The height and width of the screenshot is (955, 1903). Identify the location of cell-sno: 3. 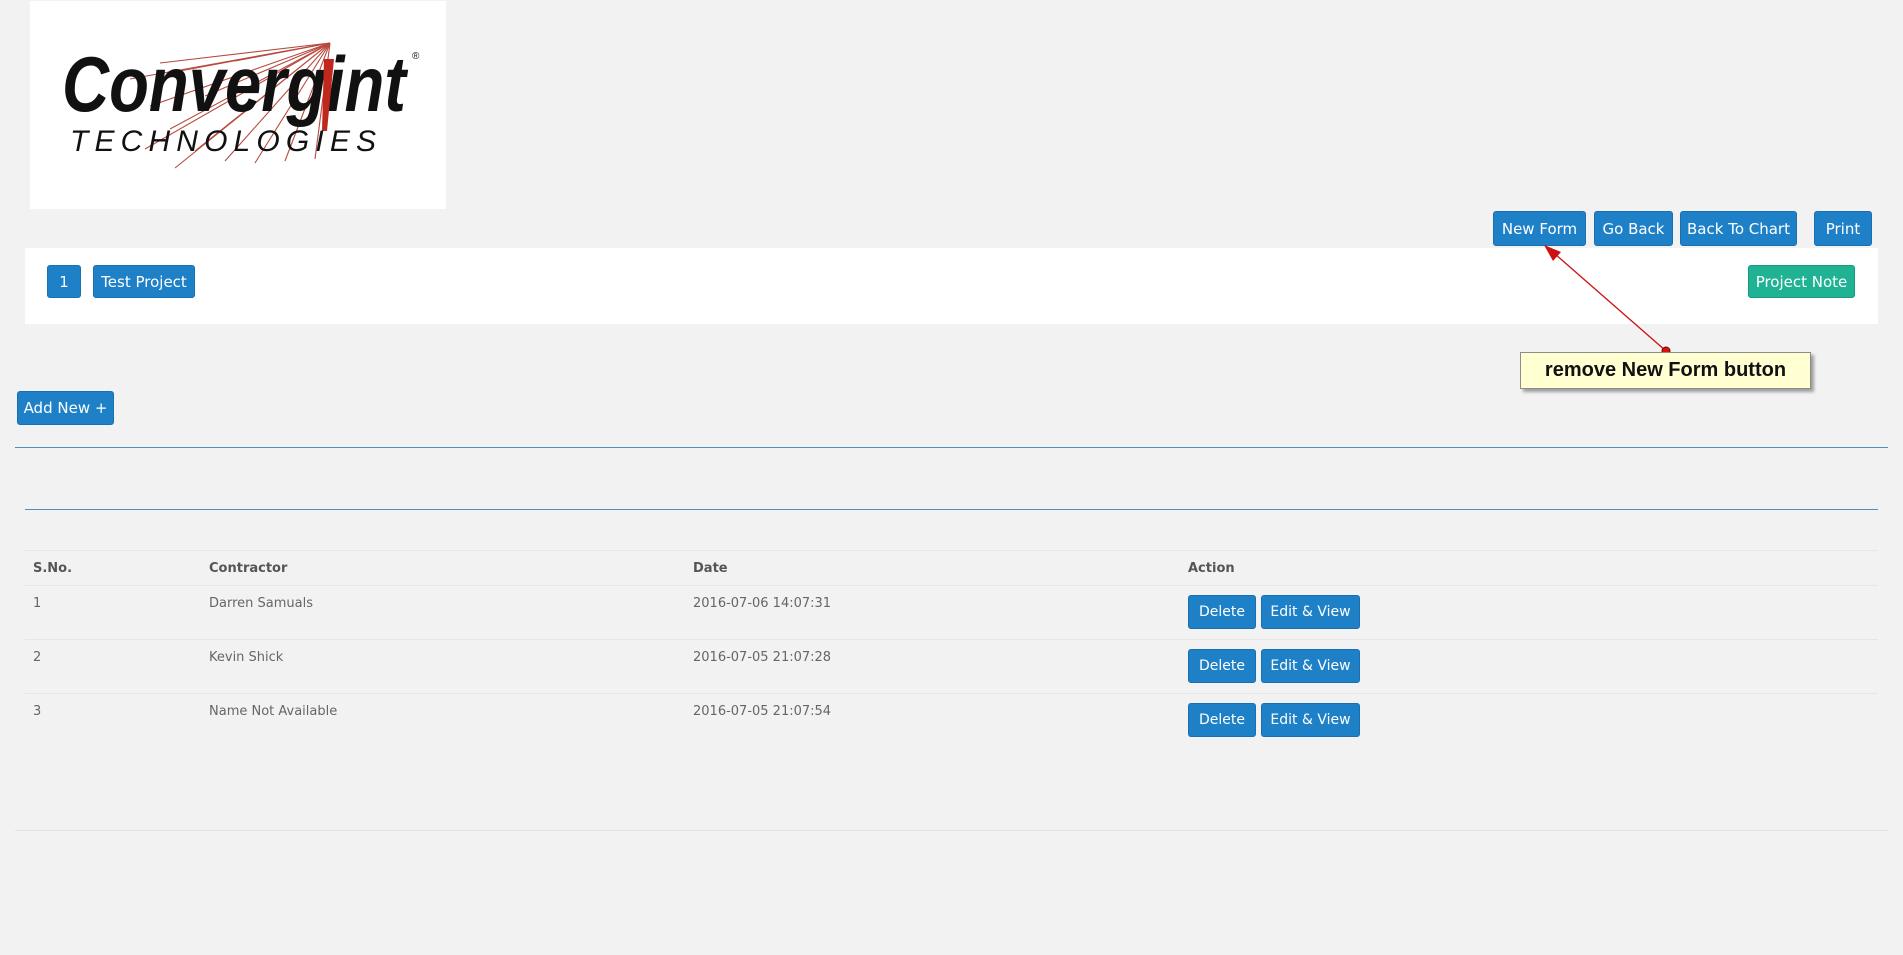
(113, 720).